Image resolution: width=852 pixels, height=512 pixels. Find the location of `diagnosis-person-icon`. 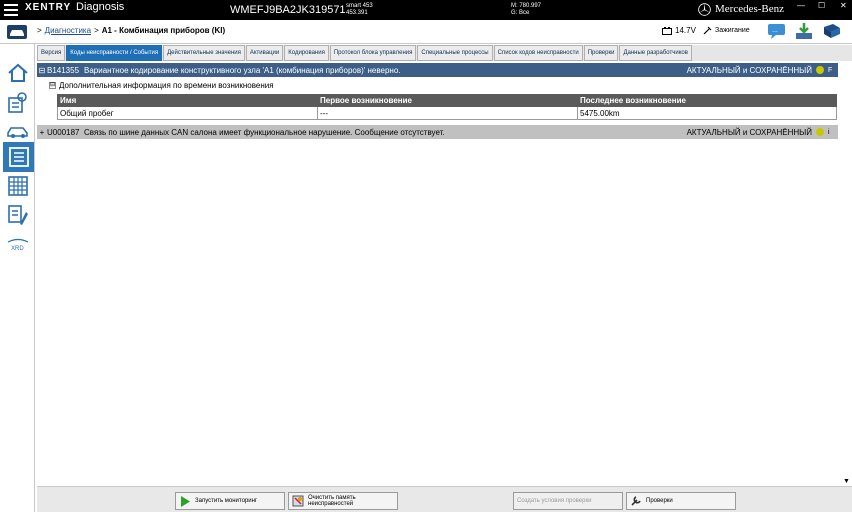

diagnosis-person-icon is located at coordinates (17, 102).